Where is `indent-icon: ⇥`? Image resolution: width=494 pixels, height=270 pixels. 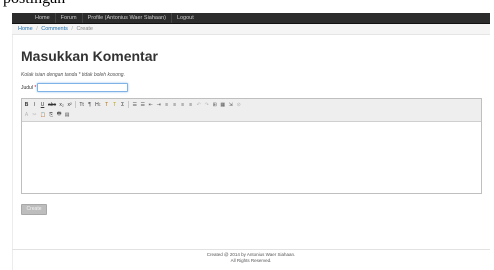 indent-icon: ⇥ is located at coordinates (158, 105).